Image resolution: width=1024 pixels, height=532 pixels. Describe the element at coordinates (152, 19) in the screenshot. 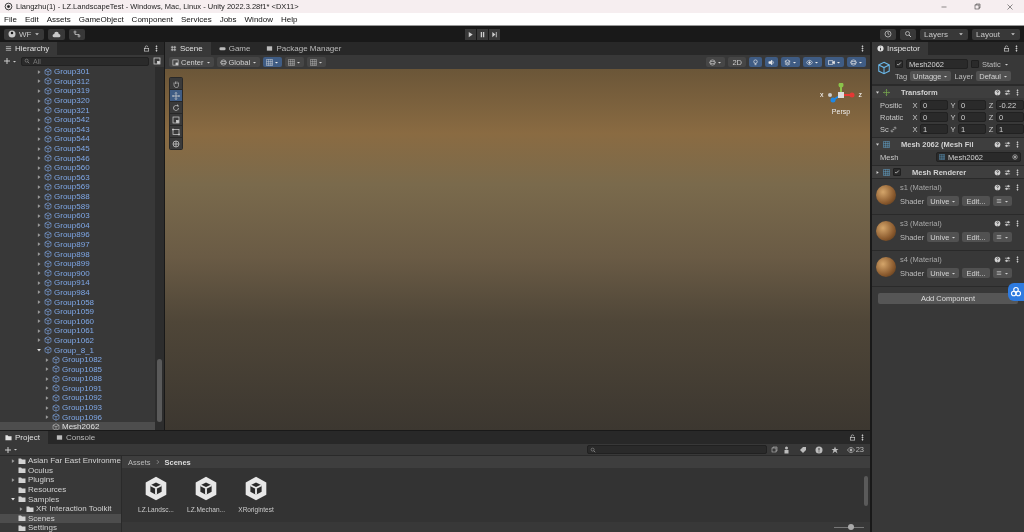

I see `menu-item: Component` at that location.